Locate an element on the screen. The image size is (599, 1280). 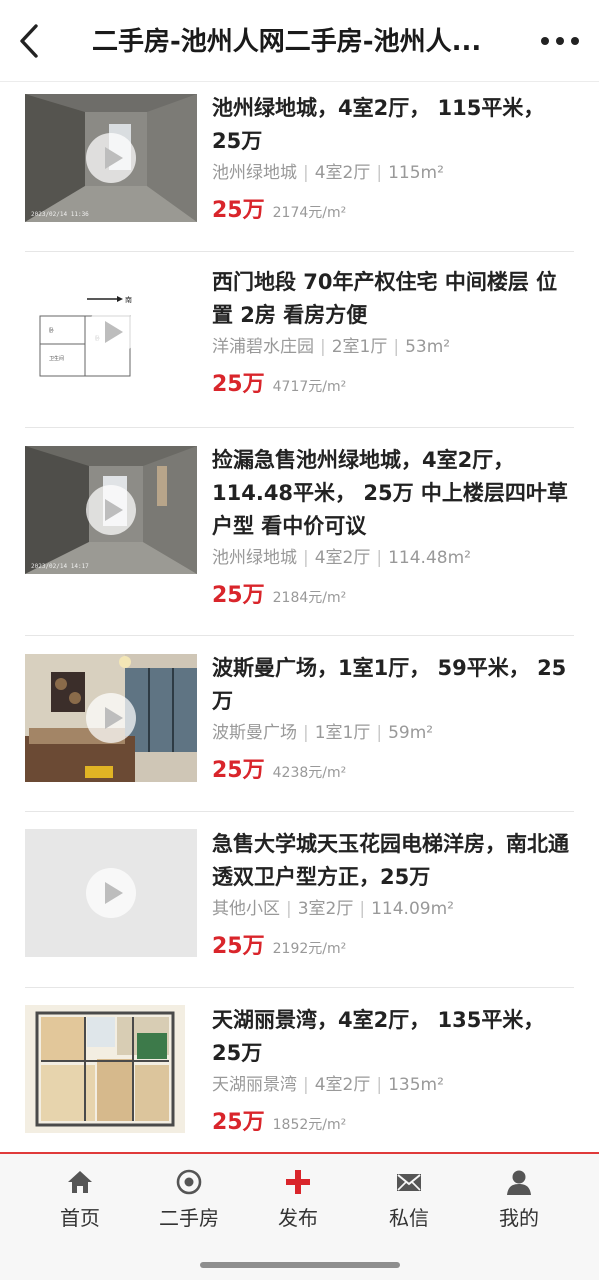
floor-area: 59m² is located at coordinates (411, 733).